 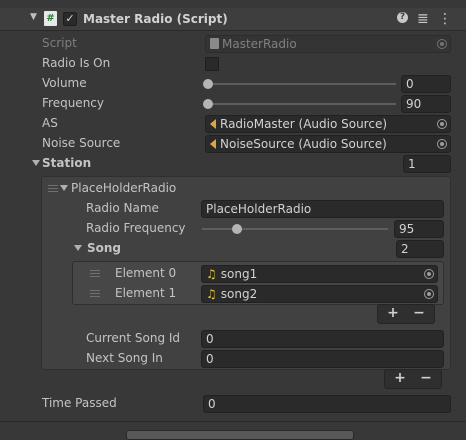 I want to click on help-icon: ?, so click(x=402, y=17).